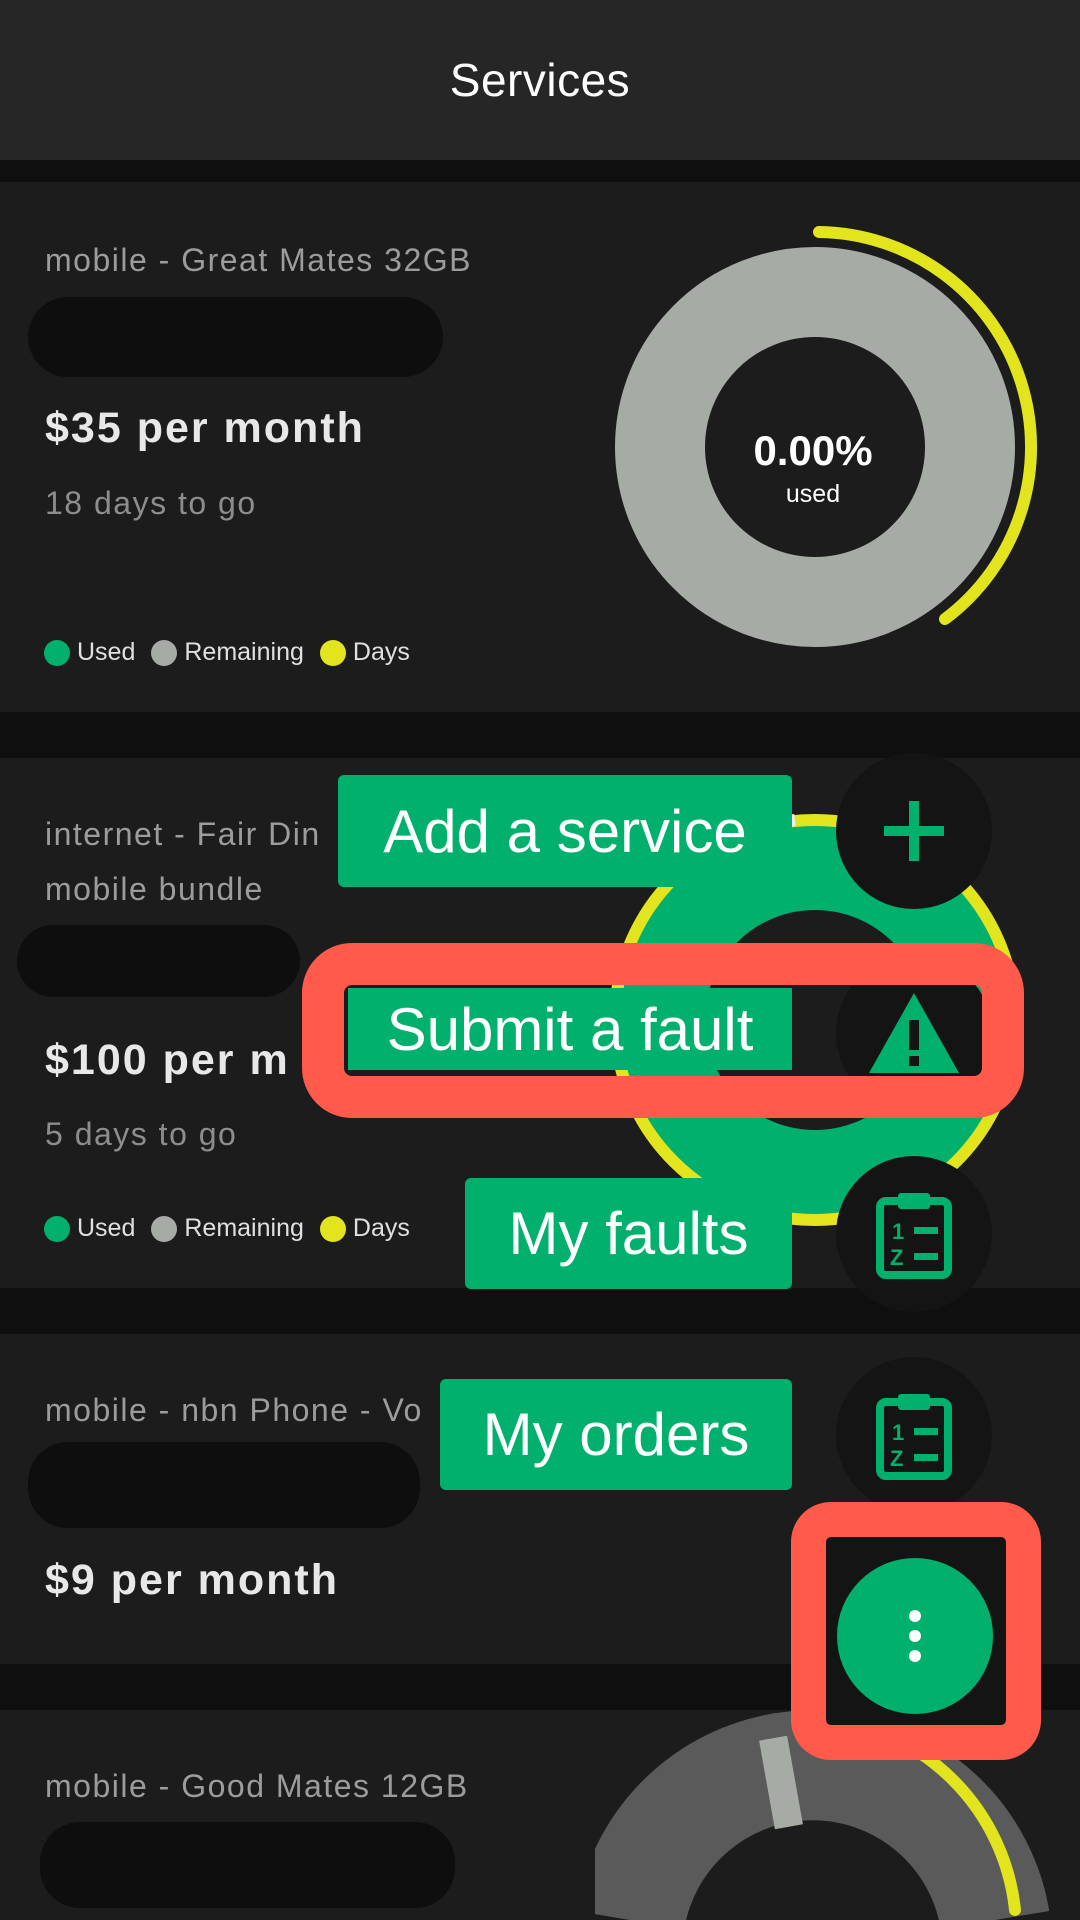  Describe the element at coordinates (781, 1782) in the screenshot. I see `donut-used-segment` at that location.